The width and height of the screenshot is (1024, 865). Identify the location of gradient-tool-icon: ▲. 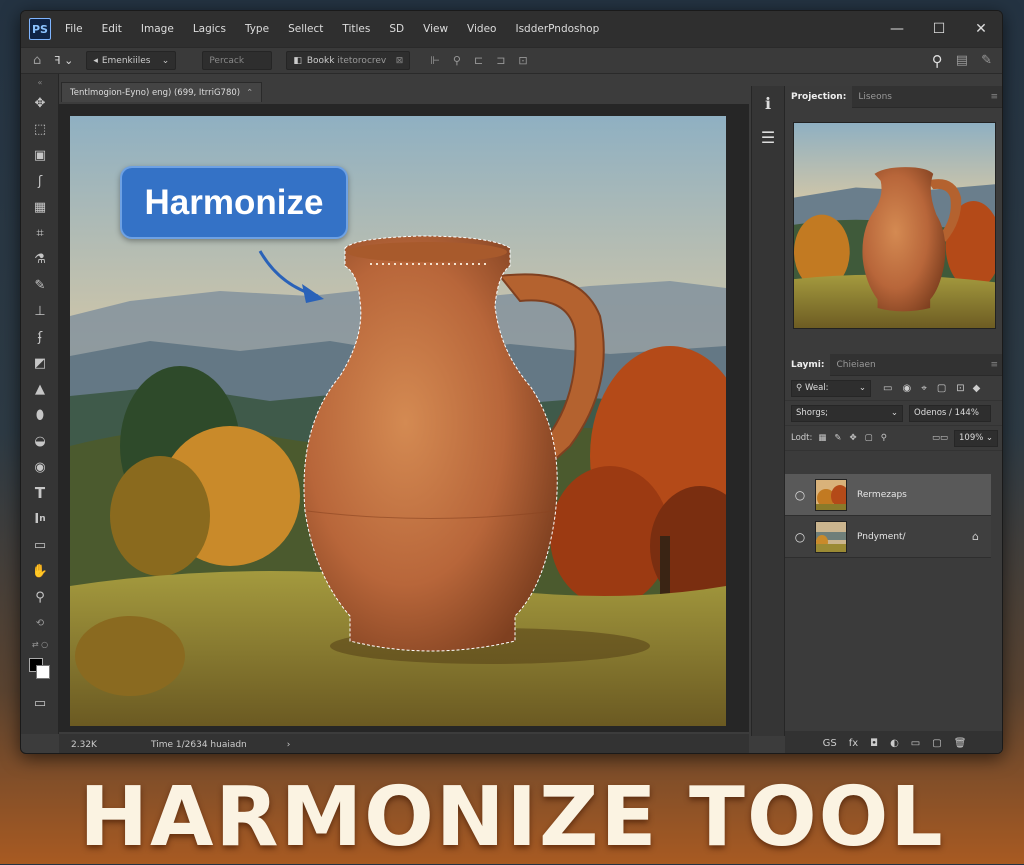
(40, 389).